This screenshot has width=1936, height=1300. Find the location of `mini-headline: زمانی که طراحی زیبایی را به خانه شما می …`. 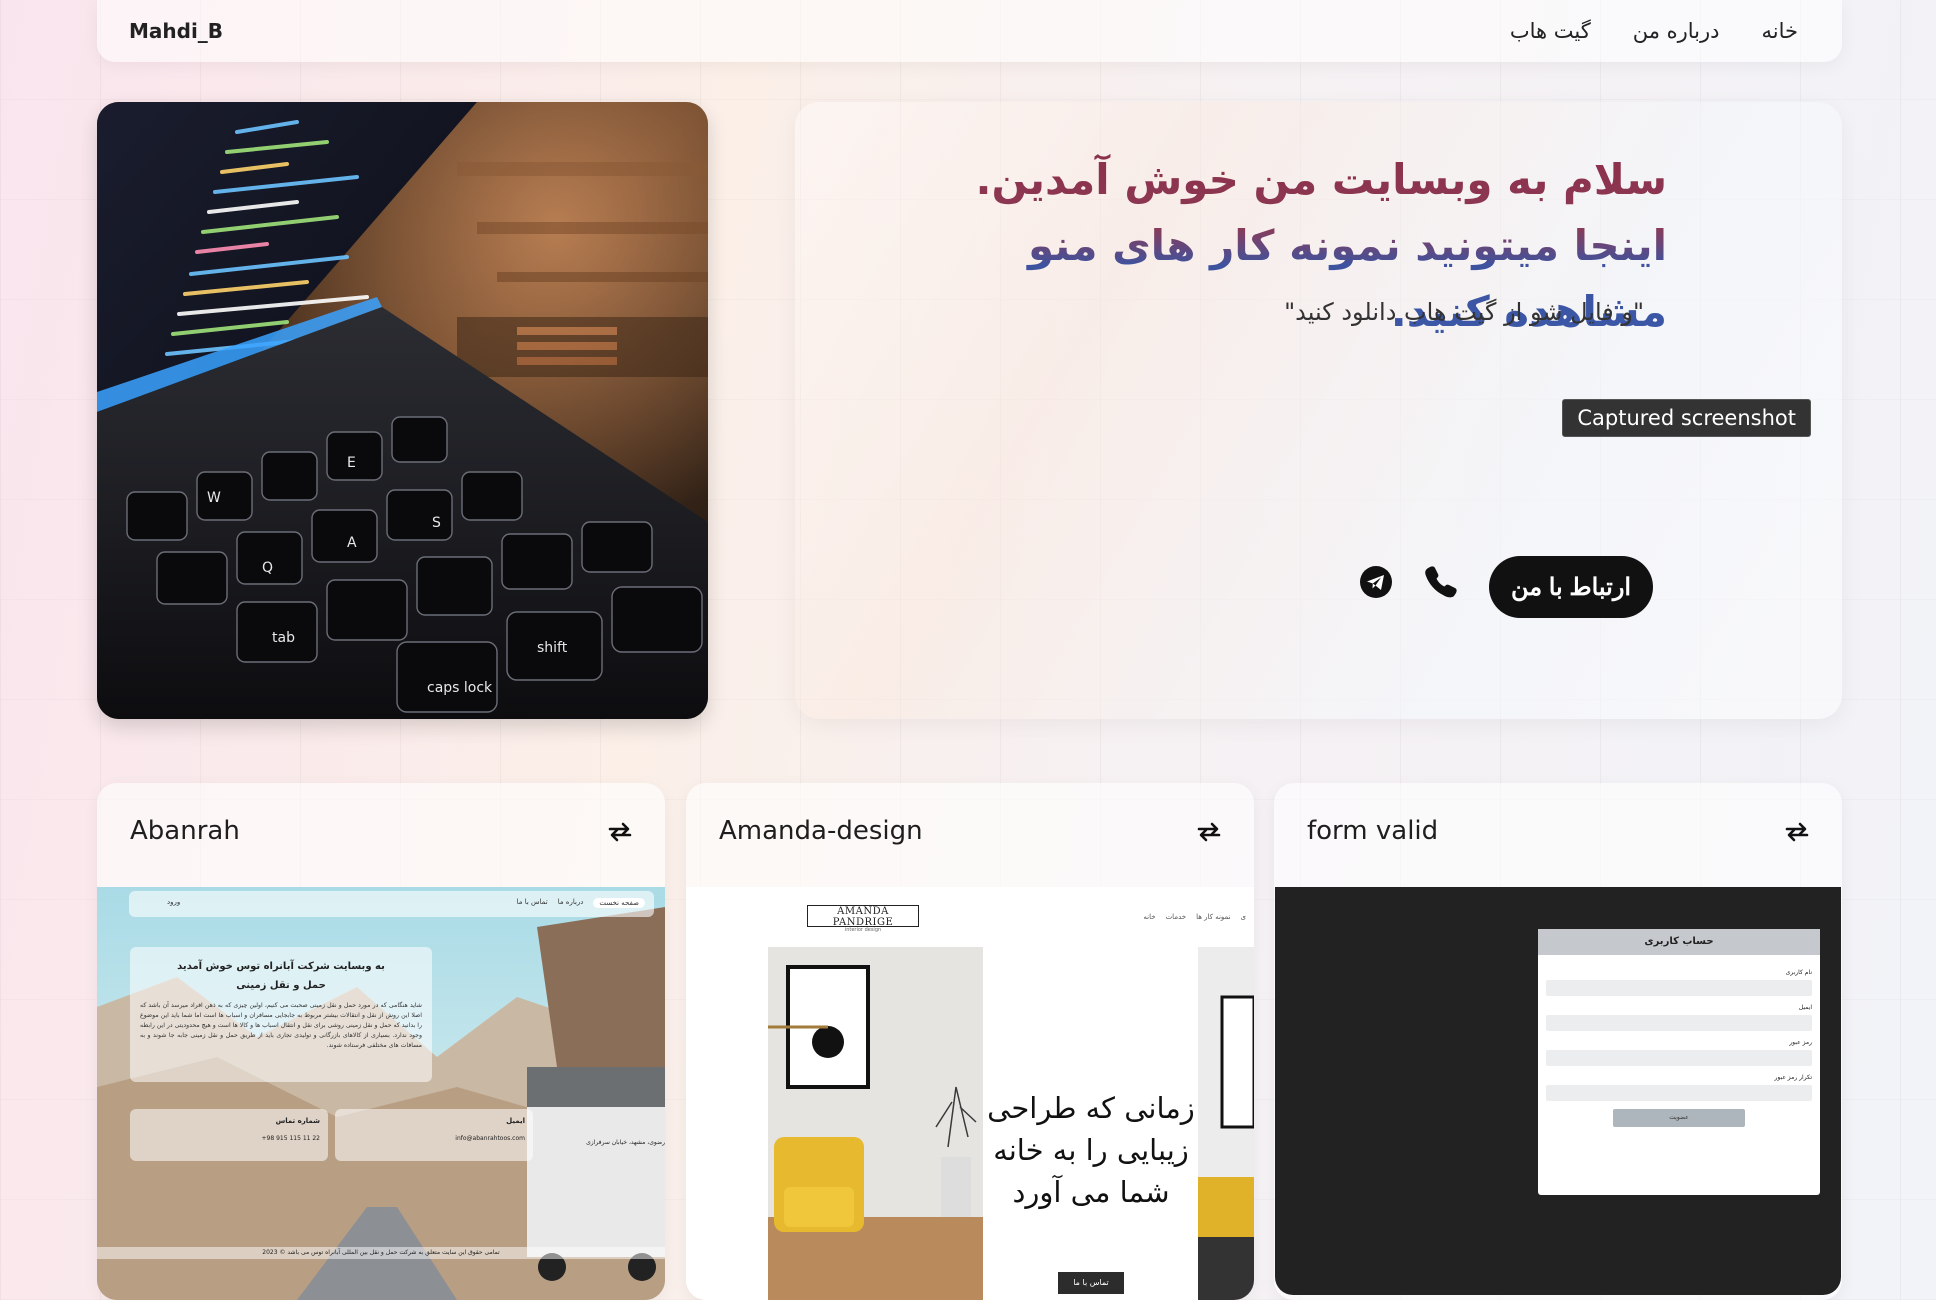

mini-headline: زمانی که طراحی زیبایی را به خانه شما می … is located at coordinates (1091, 1150).